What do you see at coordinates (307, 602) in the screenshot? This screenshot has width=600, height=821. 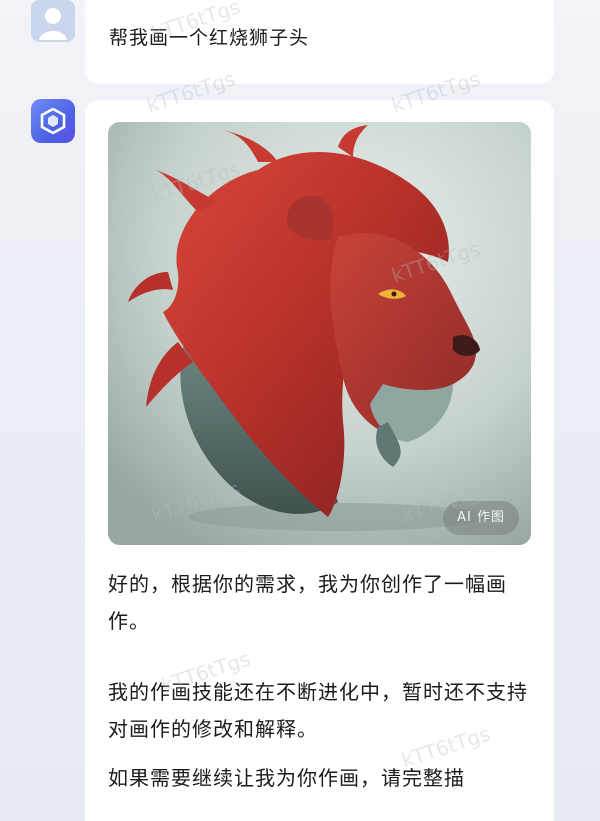 I see `reply-paragraph-1: 好的，根据你的需求，我为你创作了一幅画作。` at bounding box center [307, 602].